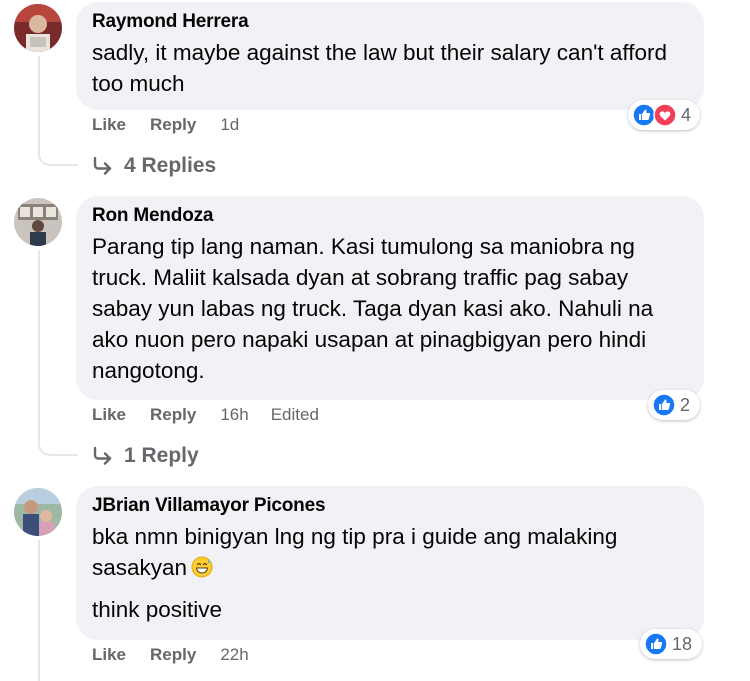 The width and height of the screenshot is (750, 681). What do you see at coordinates (202, 570) in the screenshot?
I see `grinning-sweat-emoji` at bounding box center [202, 570].